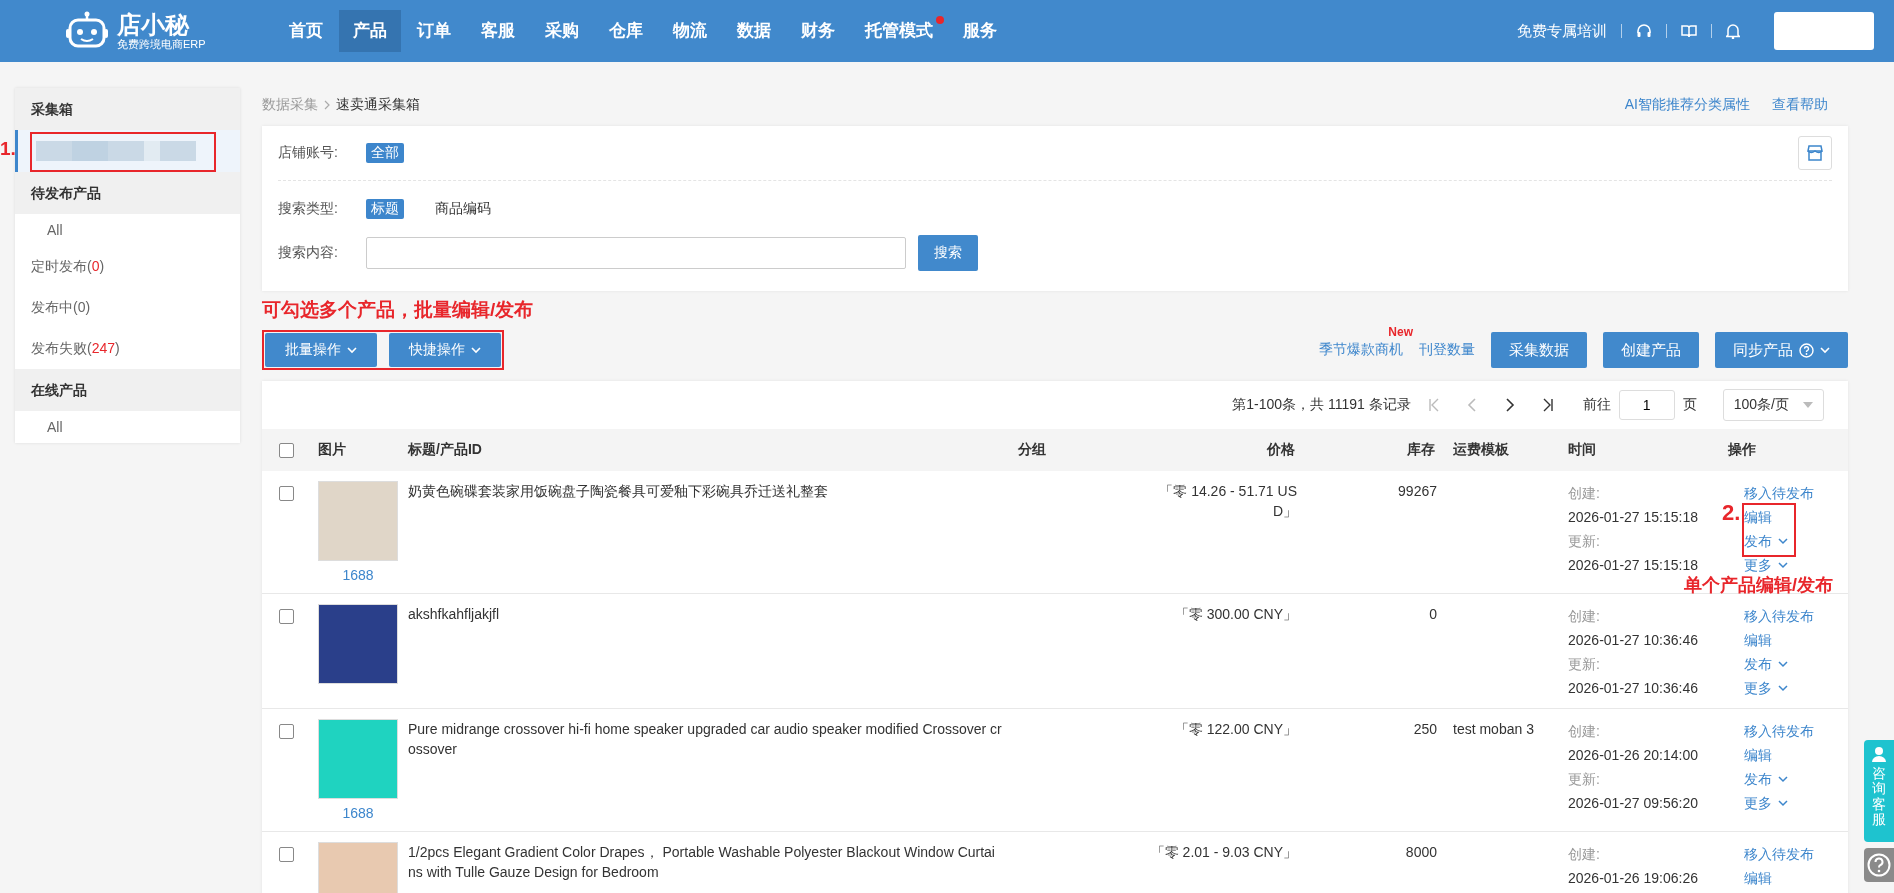 The image size is (1894, 893). I want to click on price-text: 「零 2.01 - 9.03 CNY」, so click(1223, 852).